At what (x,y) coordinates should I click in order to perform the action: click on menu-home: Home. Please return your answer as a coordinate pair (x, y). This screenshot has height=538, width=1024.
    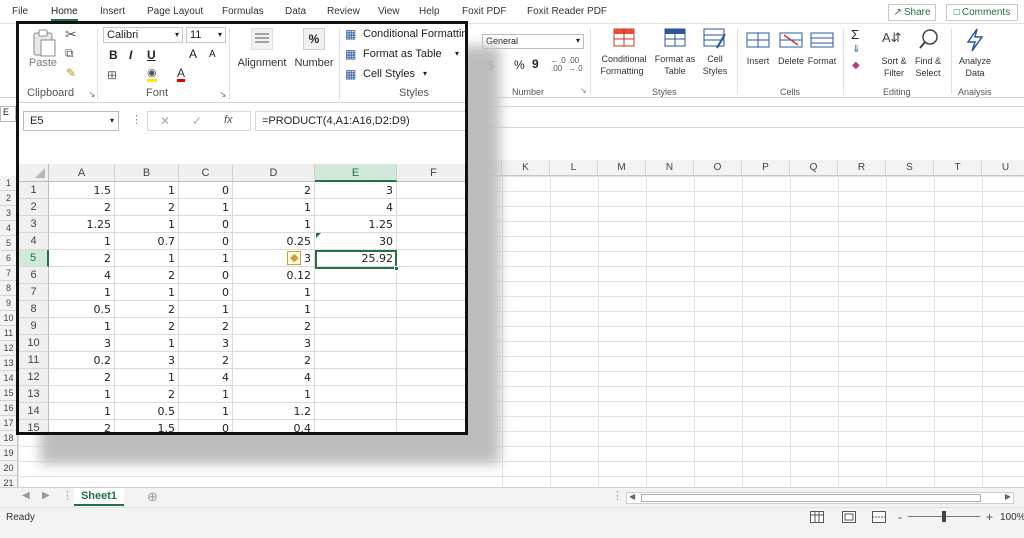
    Looking at the image, I should click on (64, 13).